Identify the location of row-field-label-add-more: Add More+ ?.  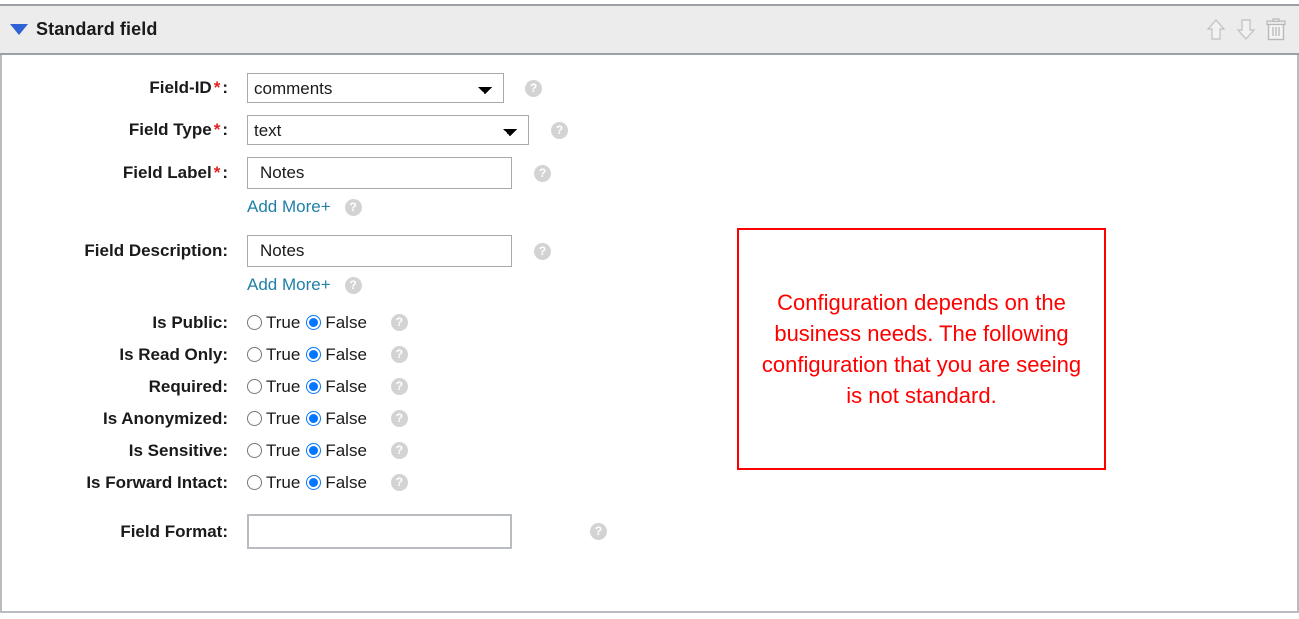
(352, 207).